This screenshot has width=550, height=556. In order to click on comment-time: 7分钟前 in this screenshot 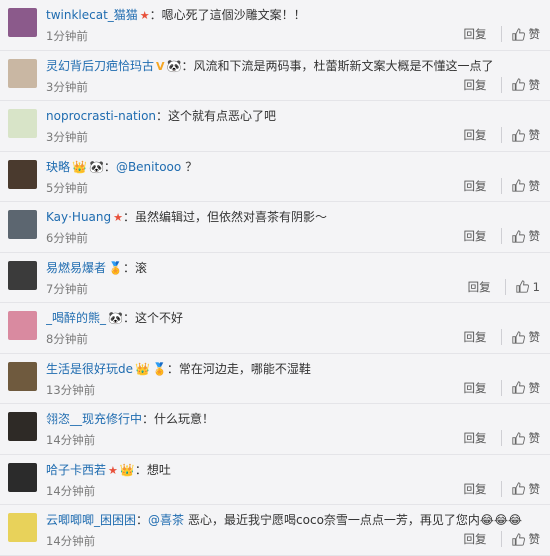, I will do `click(67, 288)`.